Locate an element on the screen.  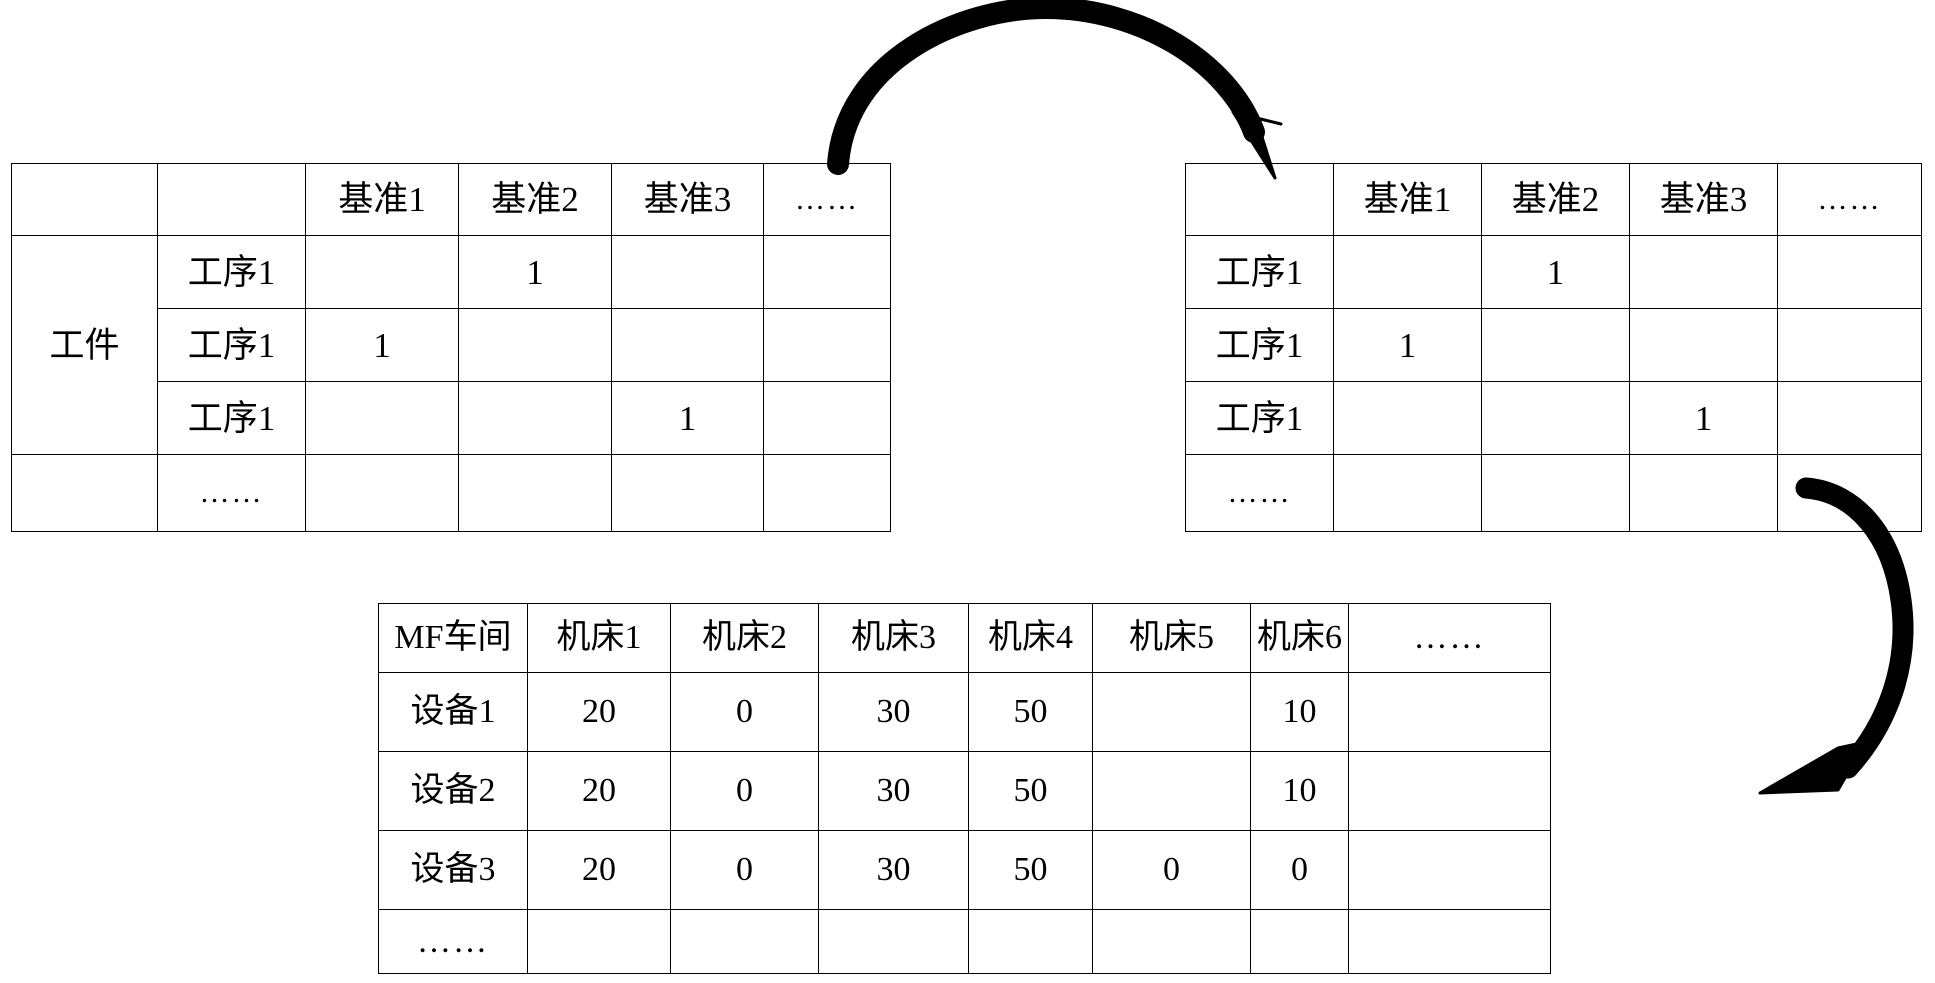
column-header-machine-1: 机床1 is located at coordinates (599, 638).